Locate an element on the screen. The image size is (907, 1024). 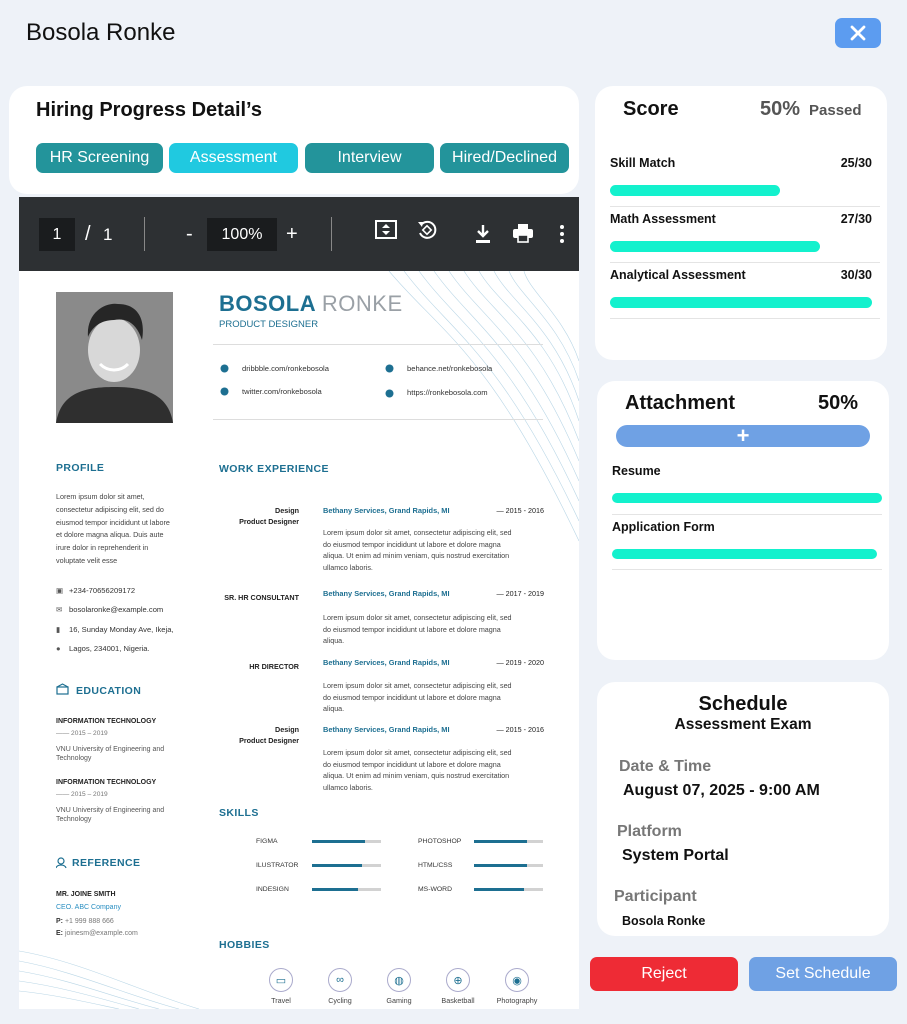
wave-decoration-bottom is located at coordinates (109, 979).